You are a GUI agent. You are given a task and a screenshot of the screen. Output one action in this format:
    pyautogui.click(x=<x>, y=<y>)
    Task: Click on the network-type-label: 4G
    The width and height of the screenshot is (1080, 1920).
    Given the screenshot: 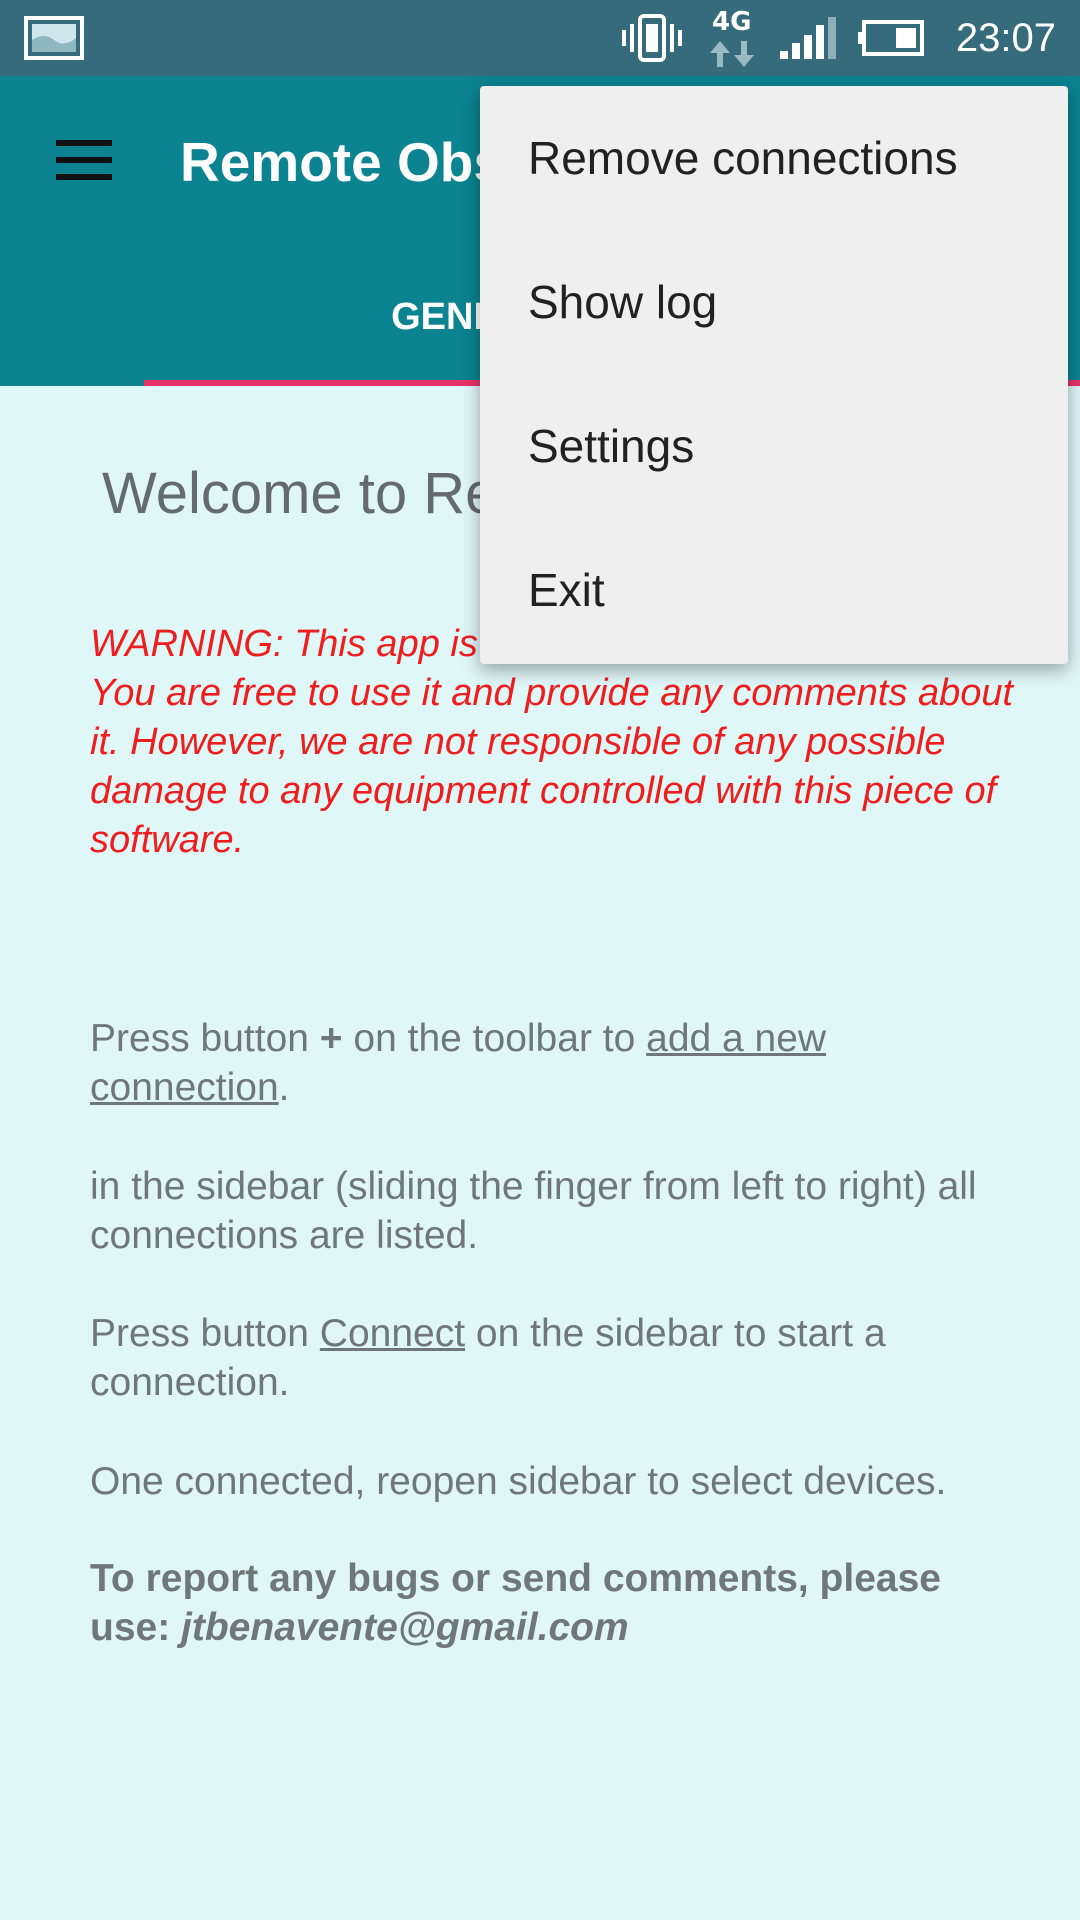 What is the action you would take?
    pyautogui.click(x=732, y=22)
    